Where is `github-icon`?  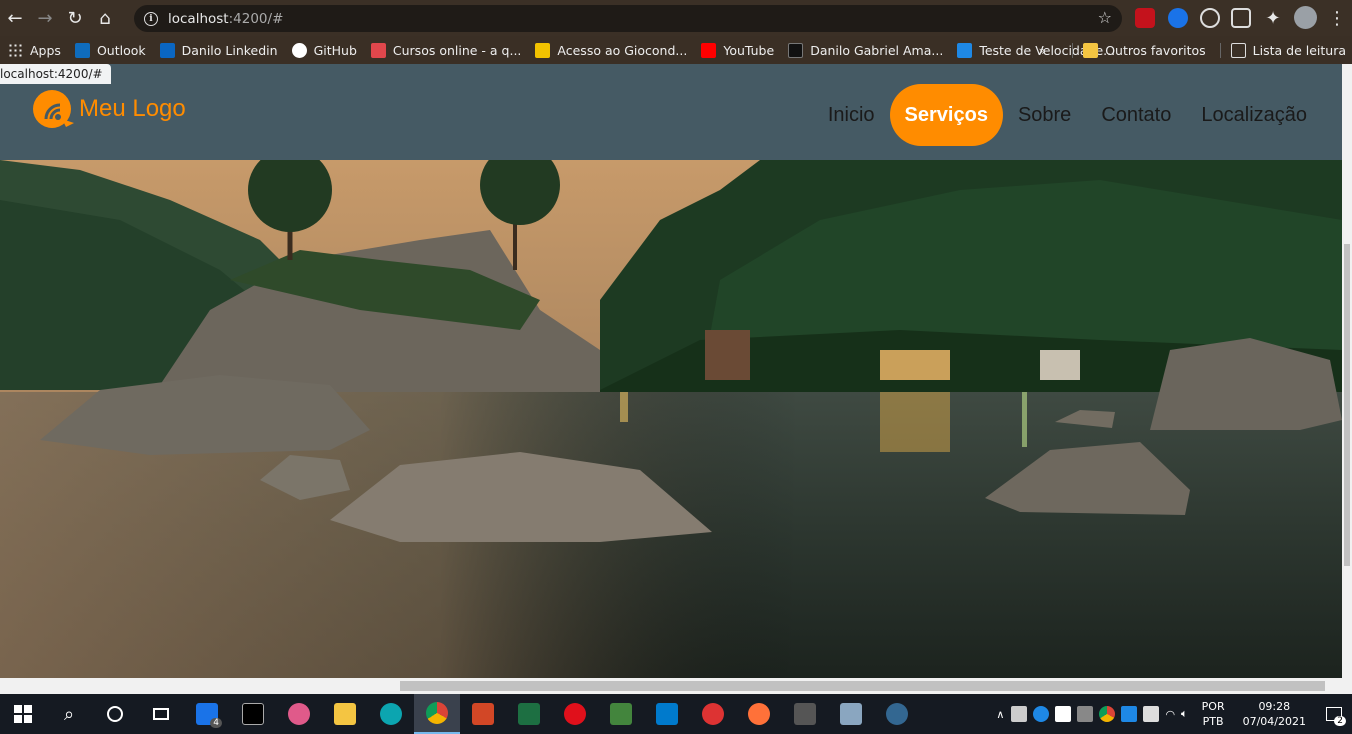
github-icon is located at coordinates (299, 50).